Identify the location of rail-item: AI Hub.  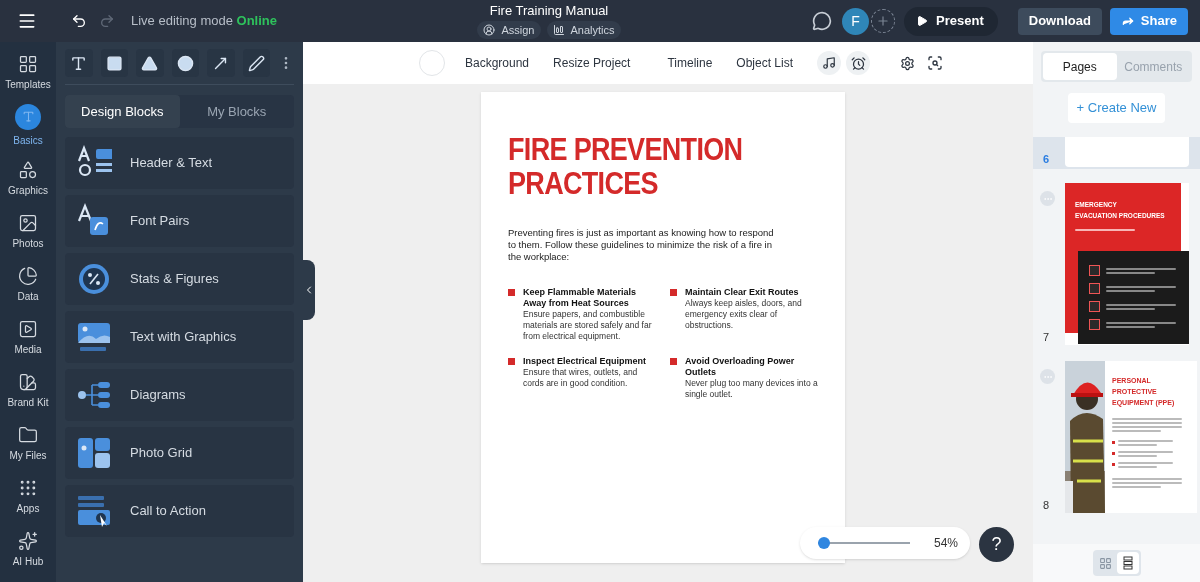
(28, 549).